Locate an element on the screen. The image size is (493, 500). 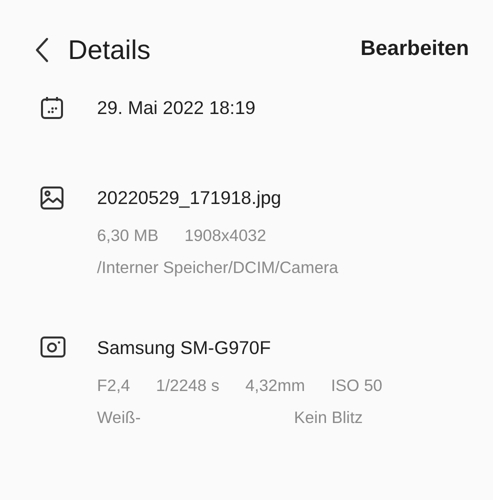
detail-value: 1/2248 s is located at coordinates (188, 386).